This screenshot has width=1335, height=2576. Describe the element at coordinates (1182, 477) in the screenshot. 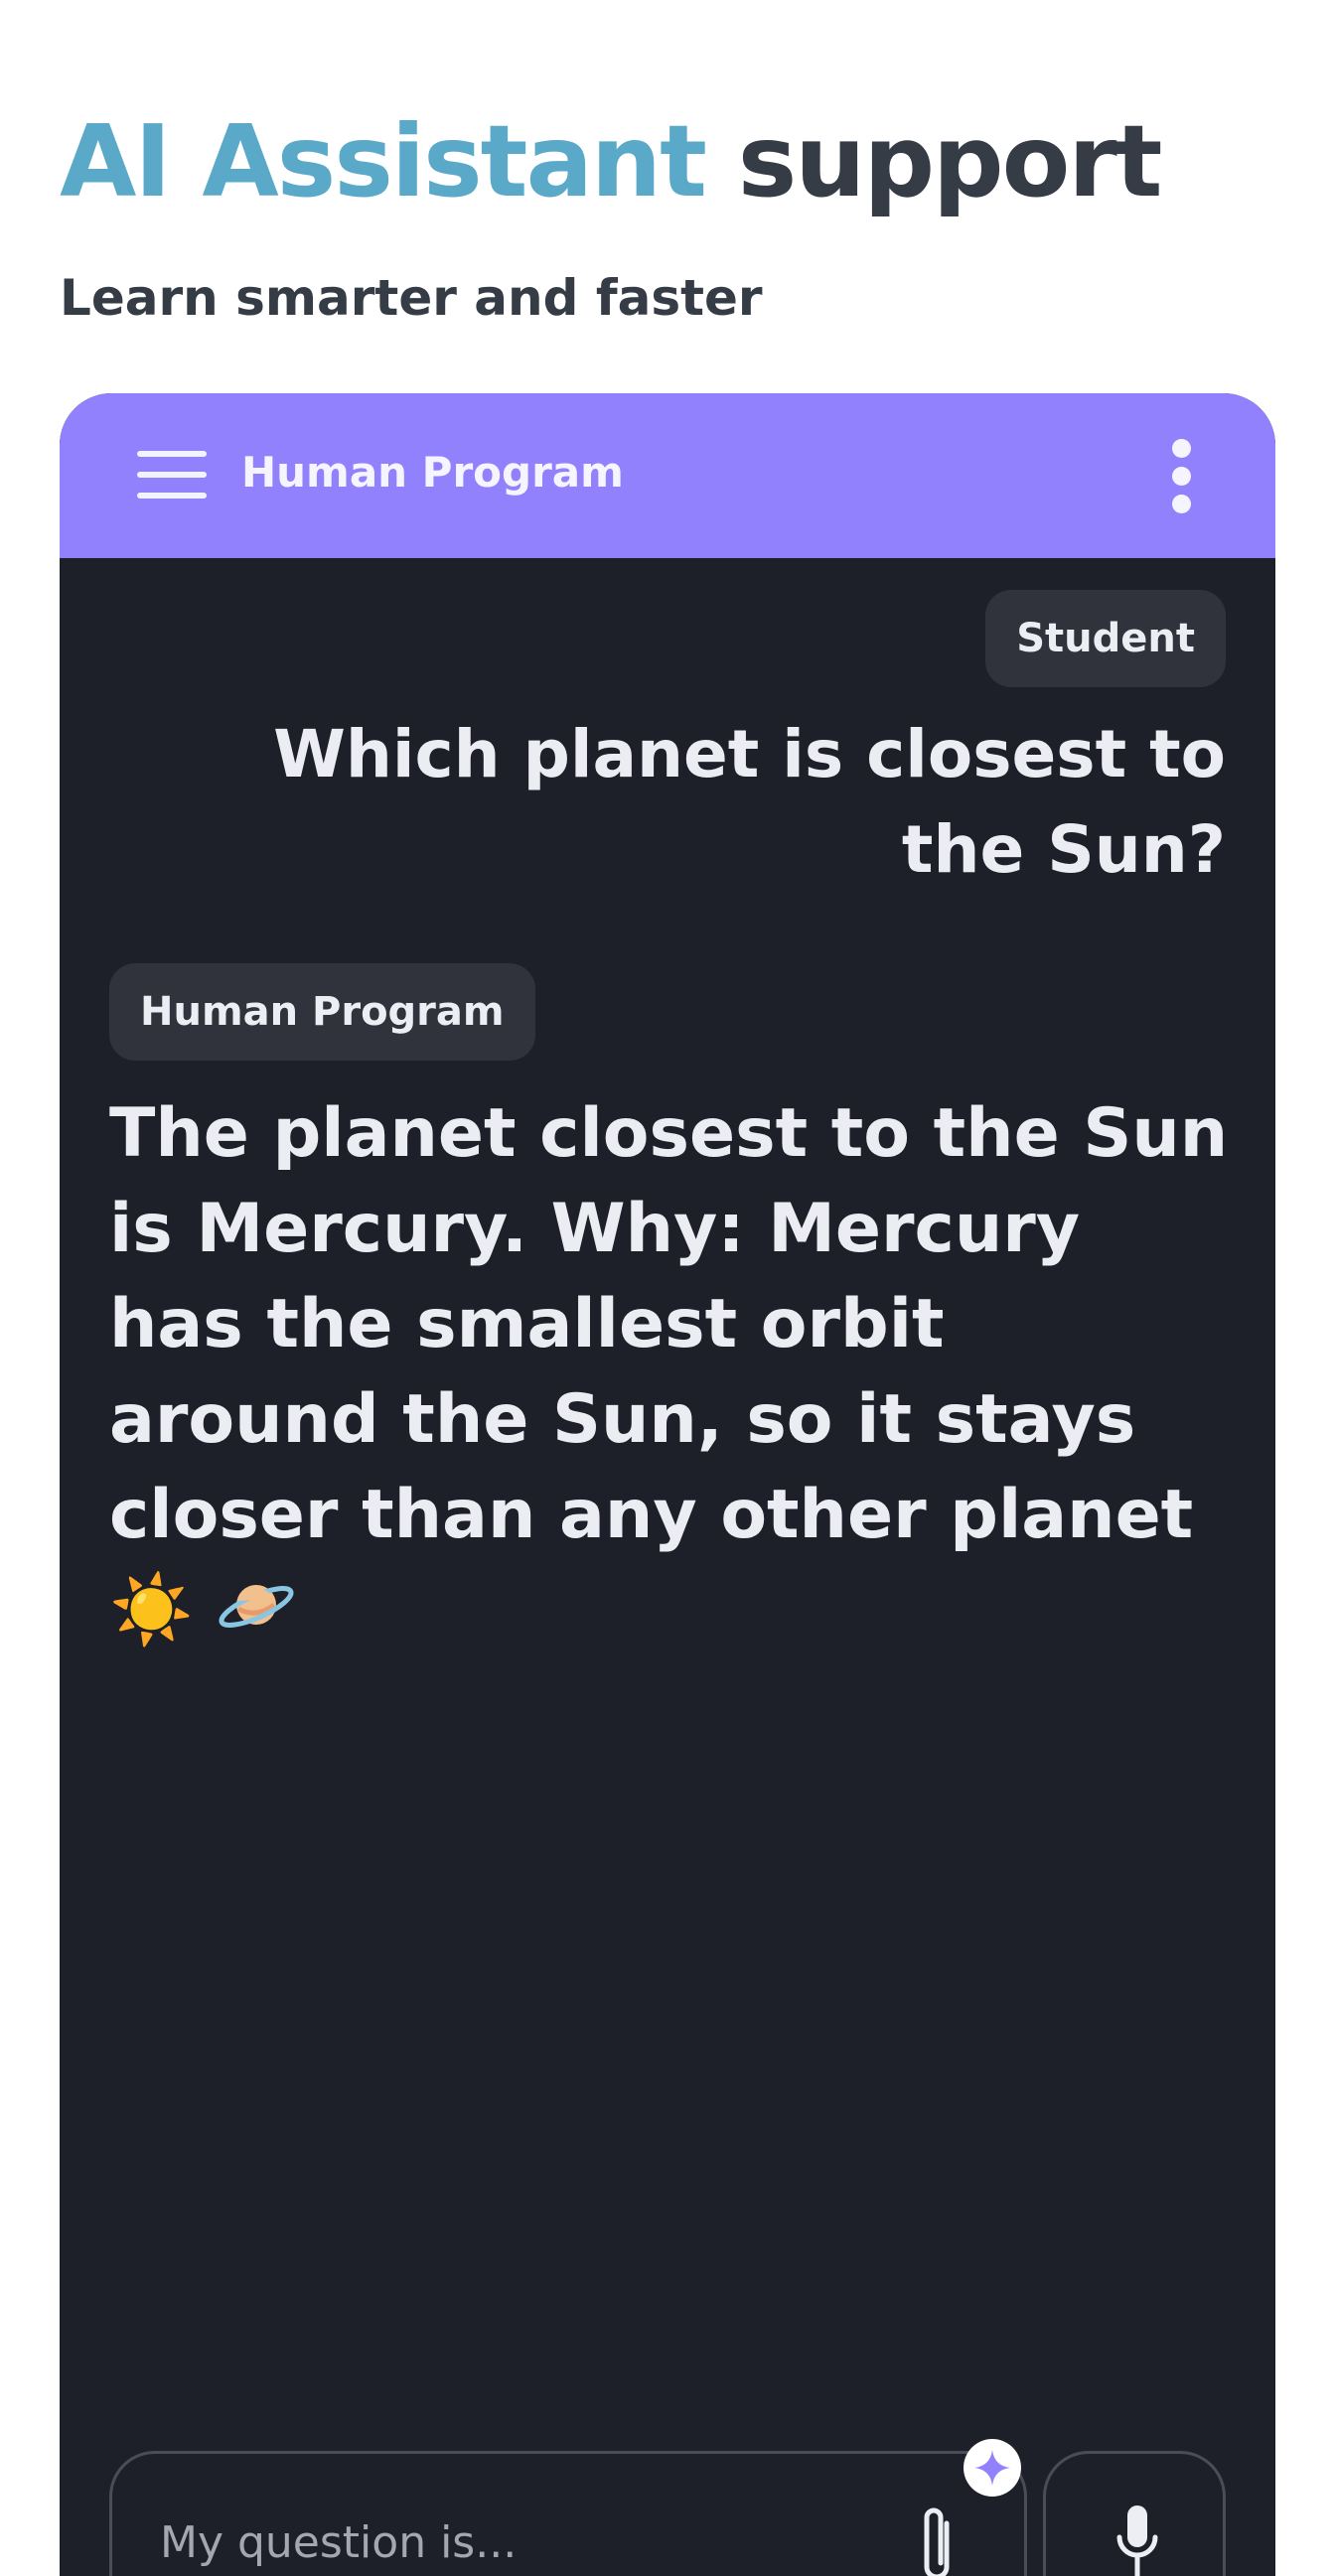

I see `more-vertical-icon` at that location.